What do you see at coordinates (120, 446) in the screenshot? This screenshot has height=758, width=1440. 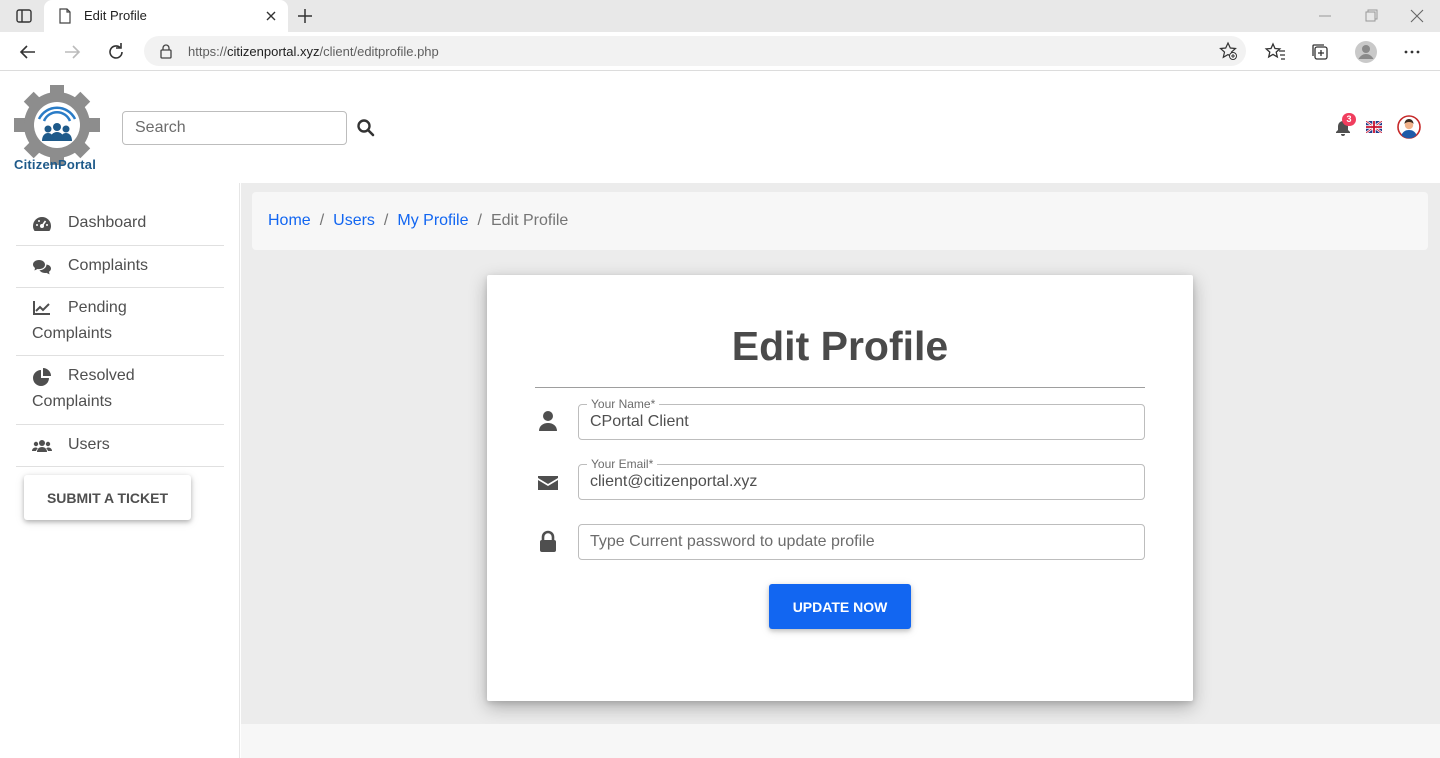 I see `sidebar-item-users: Users` at bounding box center [120, 446].